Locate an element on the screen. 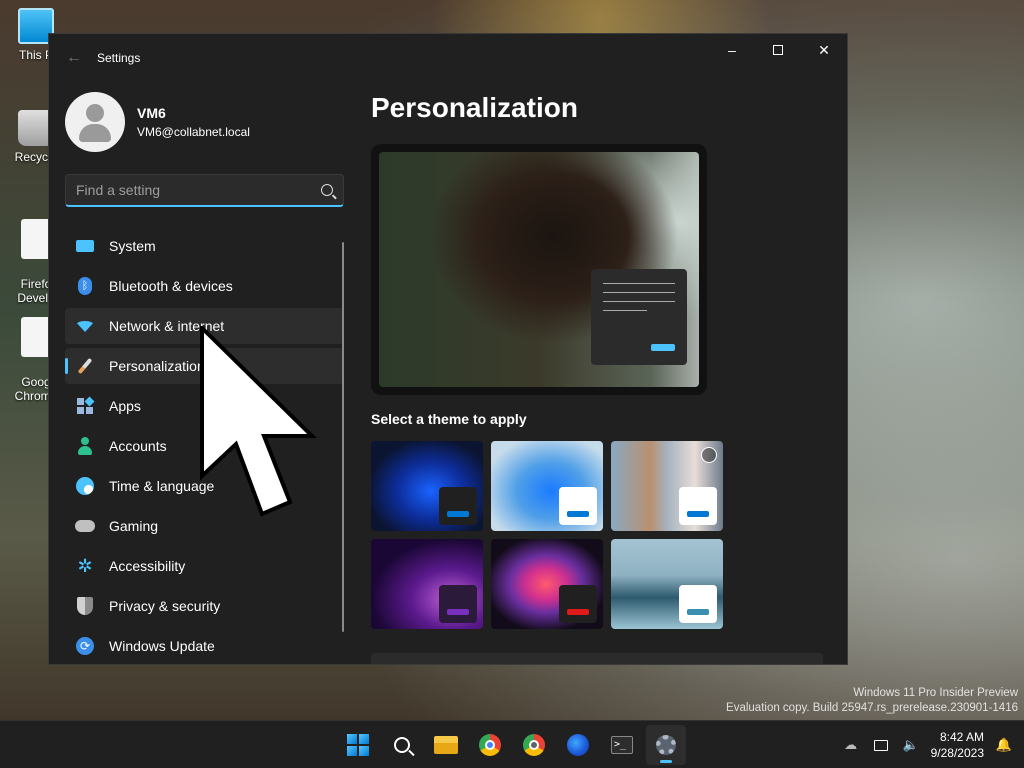  sidebar-item-label: Windows Update is located at coordinates (162, 646).